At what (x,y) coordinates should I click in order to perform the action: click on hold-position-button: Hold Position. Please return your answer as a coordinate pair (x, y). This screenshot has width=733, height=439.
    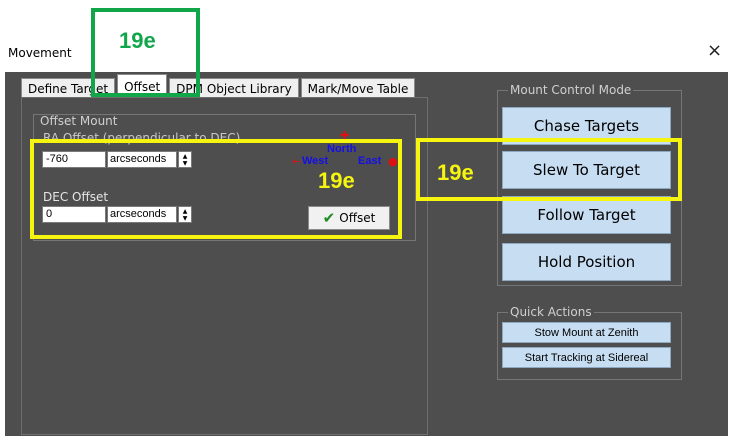
    Looking at the image, I should click on (586, 262).